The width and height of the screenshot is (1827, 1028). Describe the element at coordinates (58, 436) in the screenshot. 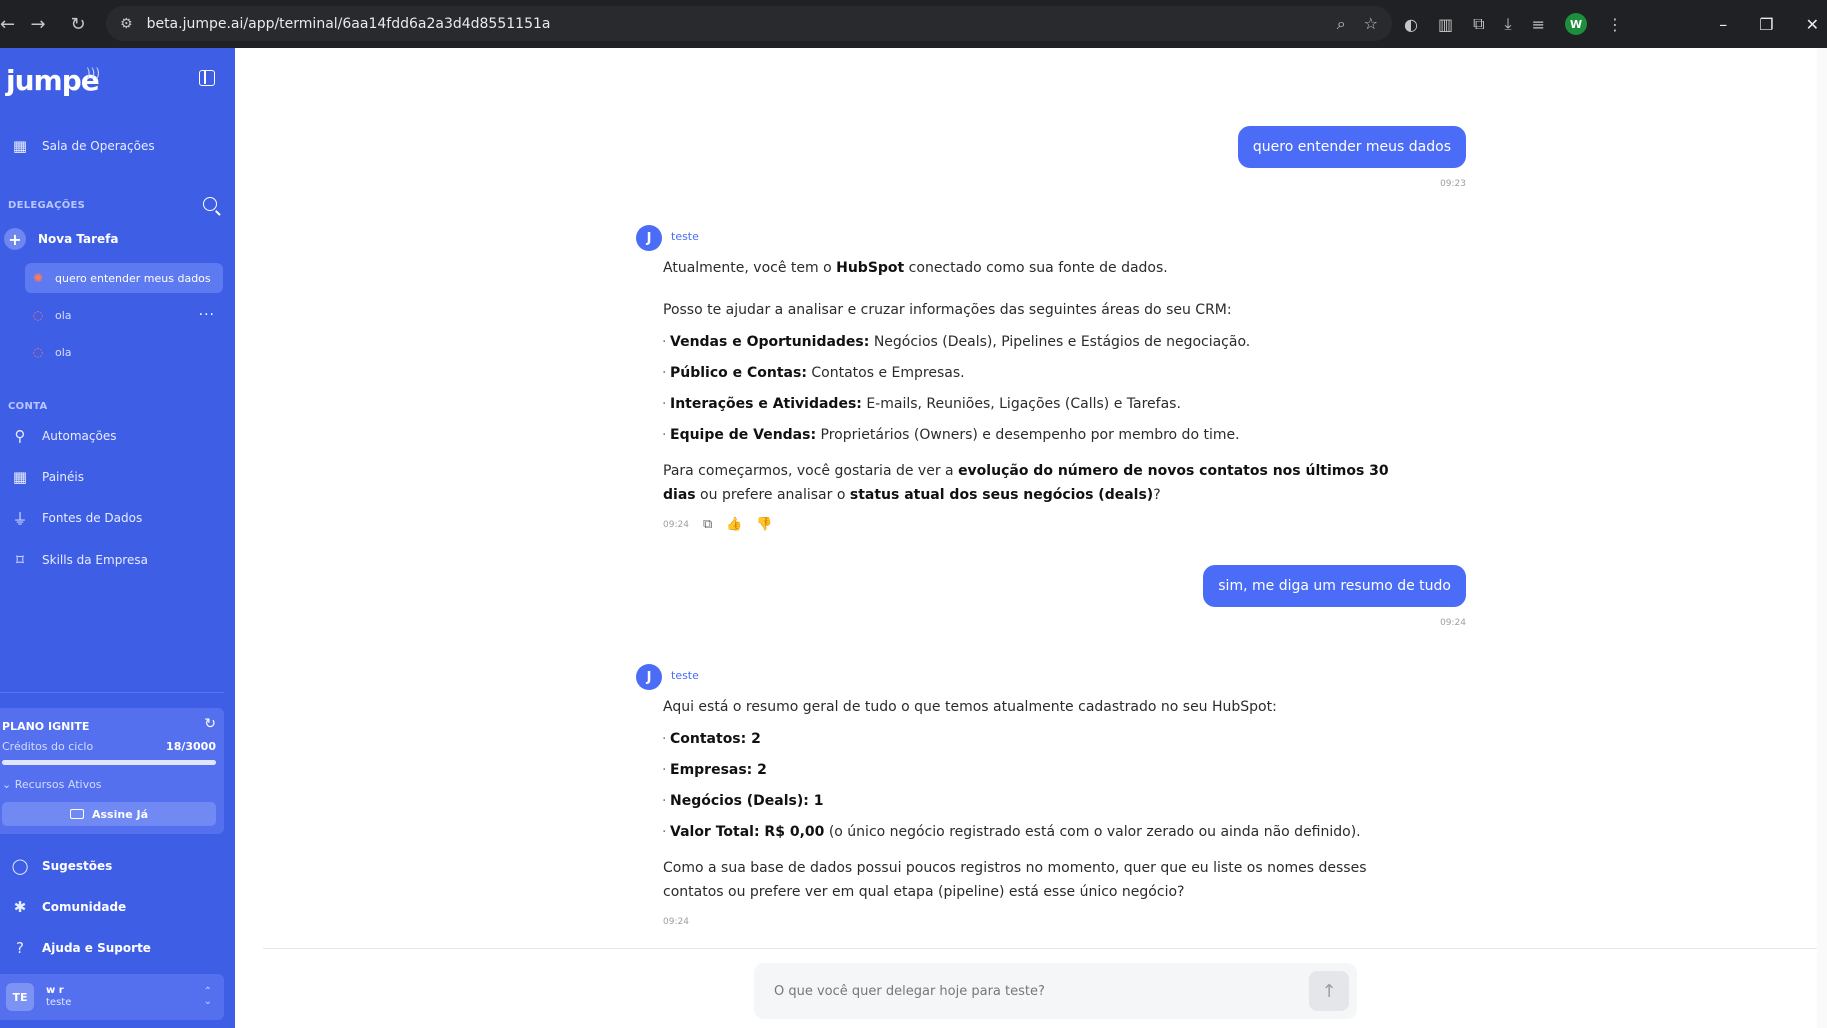

I see `sidebar-item-automations: ⚲ Automações` at that location.